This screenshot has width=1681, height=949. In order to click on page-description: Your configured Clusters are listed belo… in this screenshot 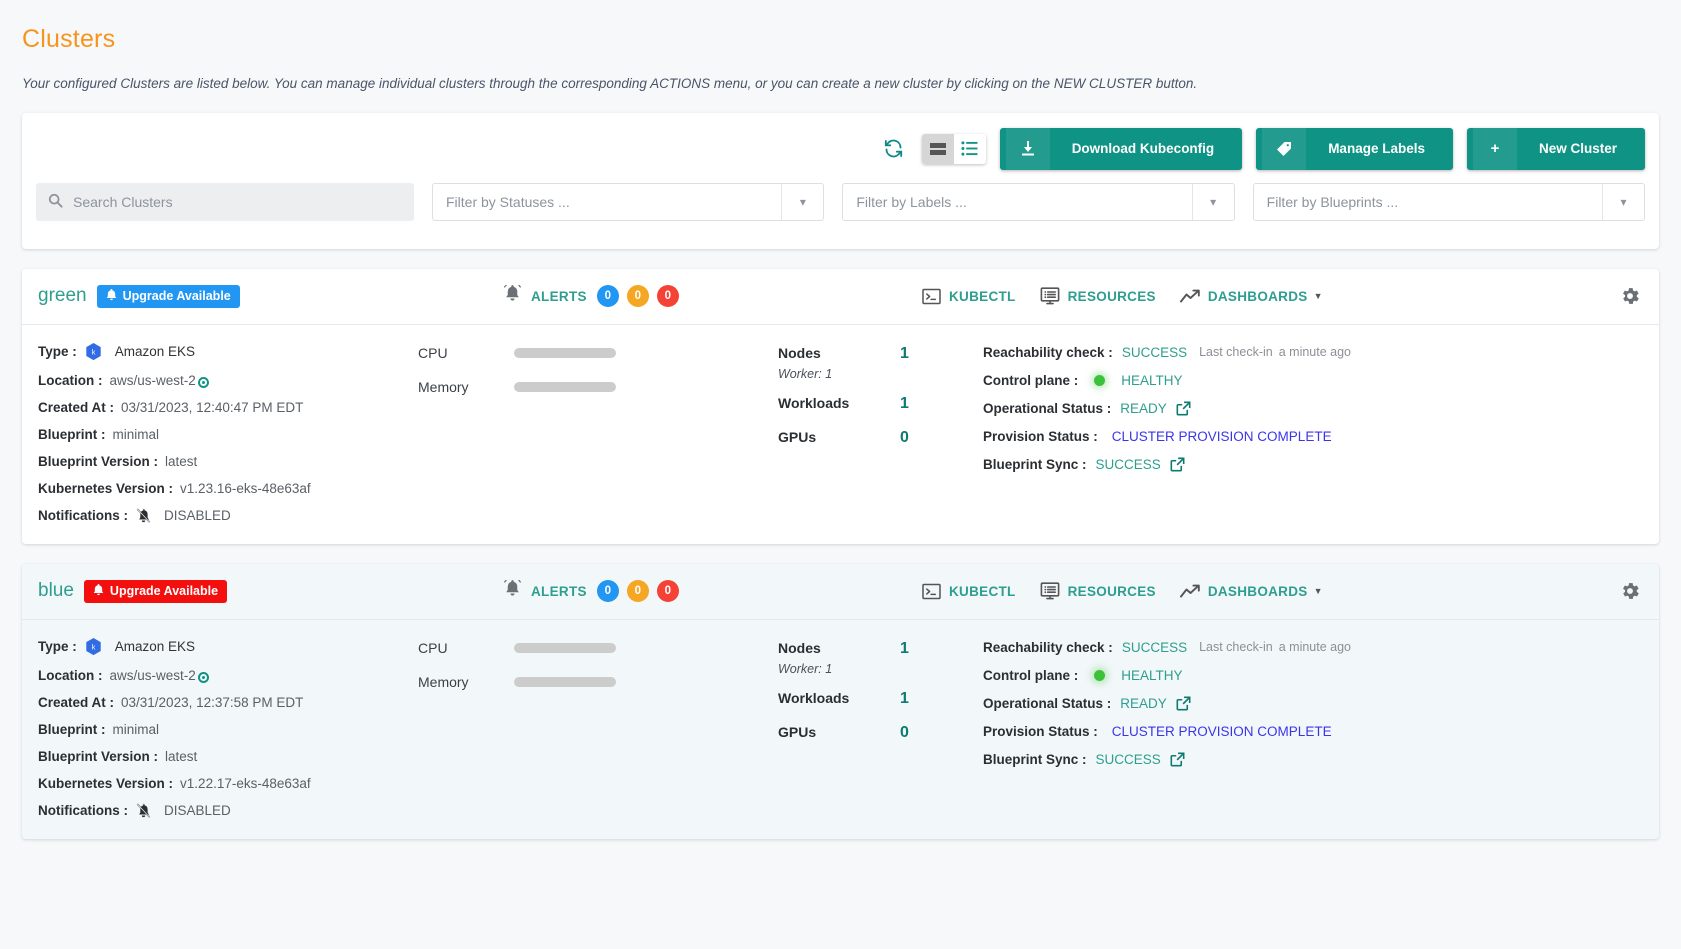, I will do `click(610, 83)`.